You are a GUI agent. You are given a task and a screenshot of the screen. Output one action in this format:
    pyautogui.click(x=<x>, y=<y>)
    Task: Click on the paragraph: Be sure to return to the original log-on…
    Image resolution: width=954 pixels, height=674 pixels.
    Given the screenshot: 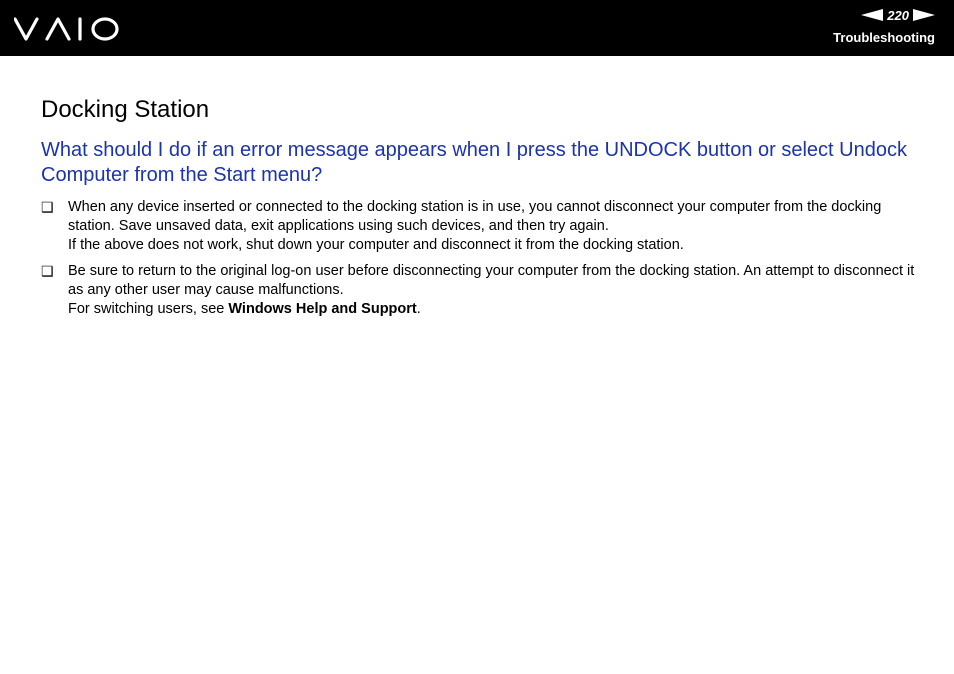 What is the action you would take?
    pyautogui.click(x=491, y=280)
    